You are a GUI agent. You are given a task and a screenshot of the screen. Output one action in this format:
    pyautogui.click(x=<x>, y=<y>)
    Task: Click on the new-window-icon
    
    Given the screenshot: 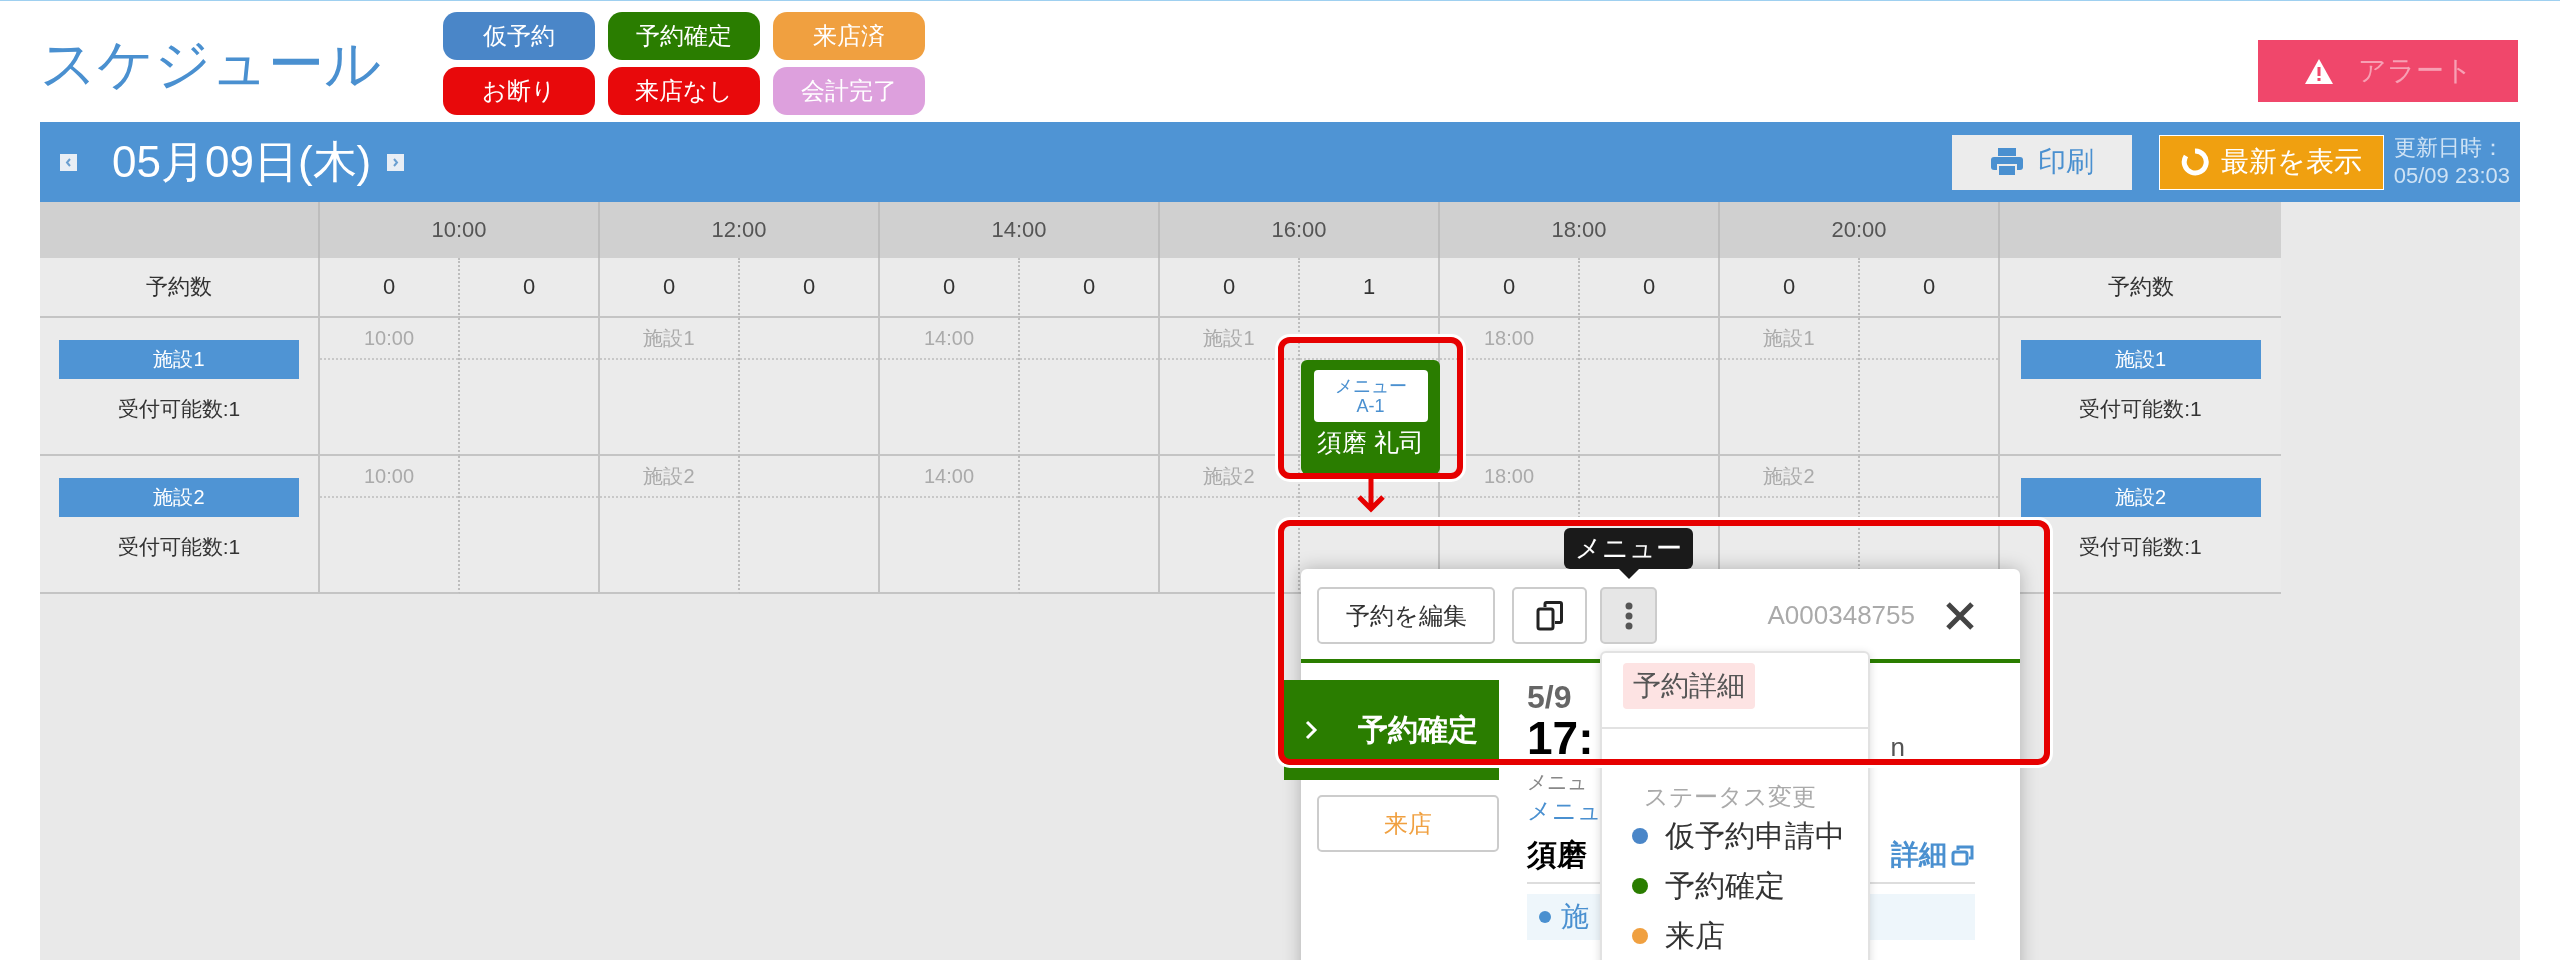 What is the action you would take?
    pyautogui.click(x=1963, y=855)
    